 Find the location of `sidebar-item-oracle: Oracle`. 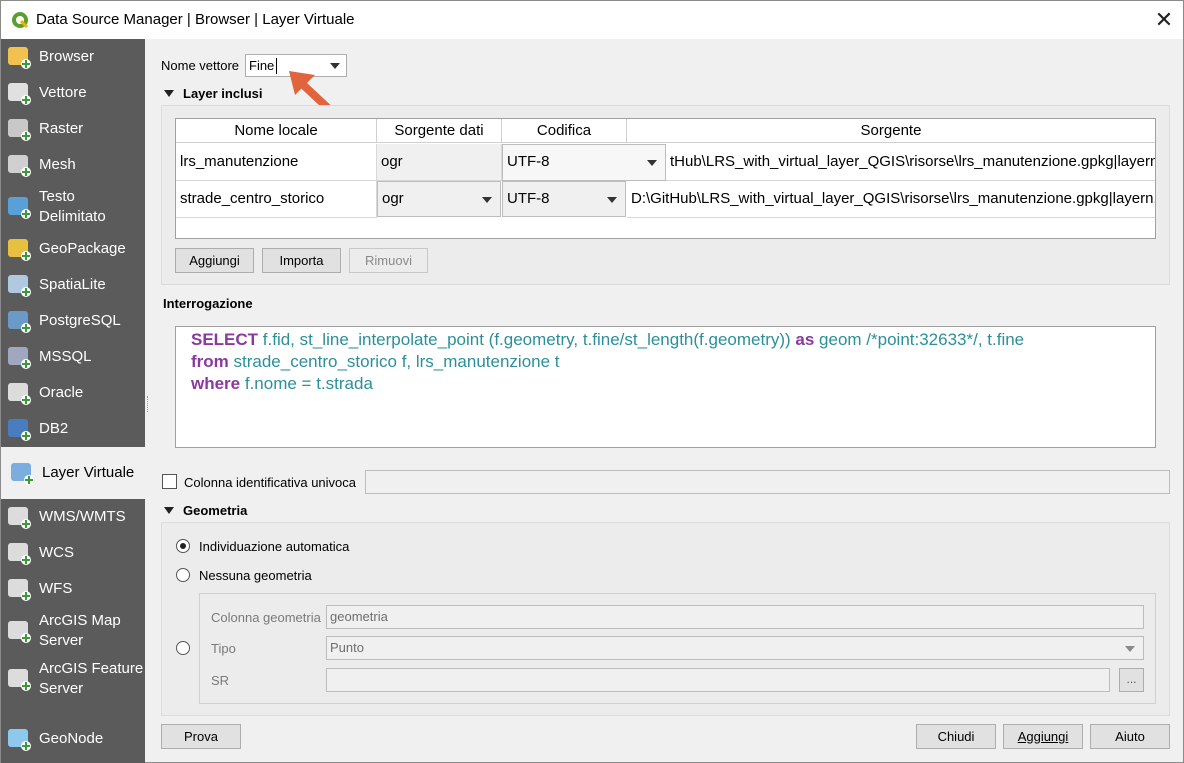

sidebar-item-oracle: Oracle is located at coordinates (73, 393).